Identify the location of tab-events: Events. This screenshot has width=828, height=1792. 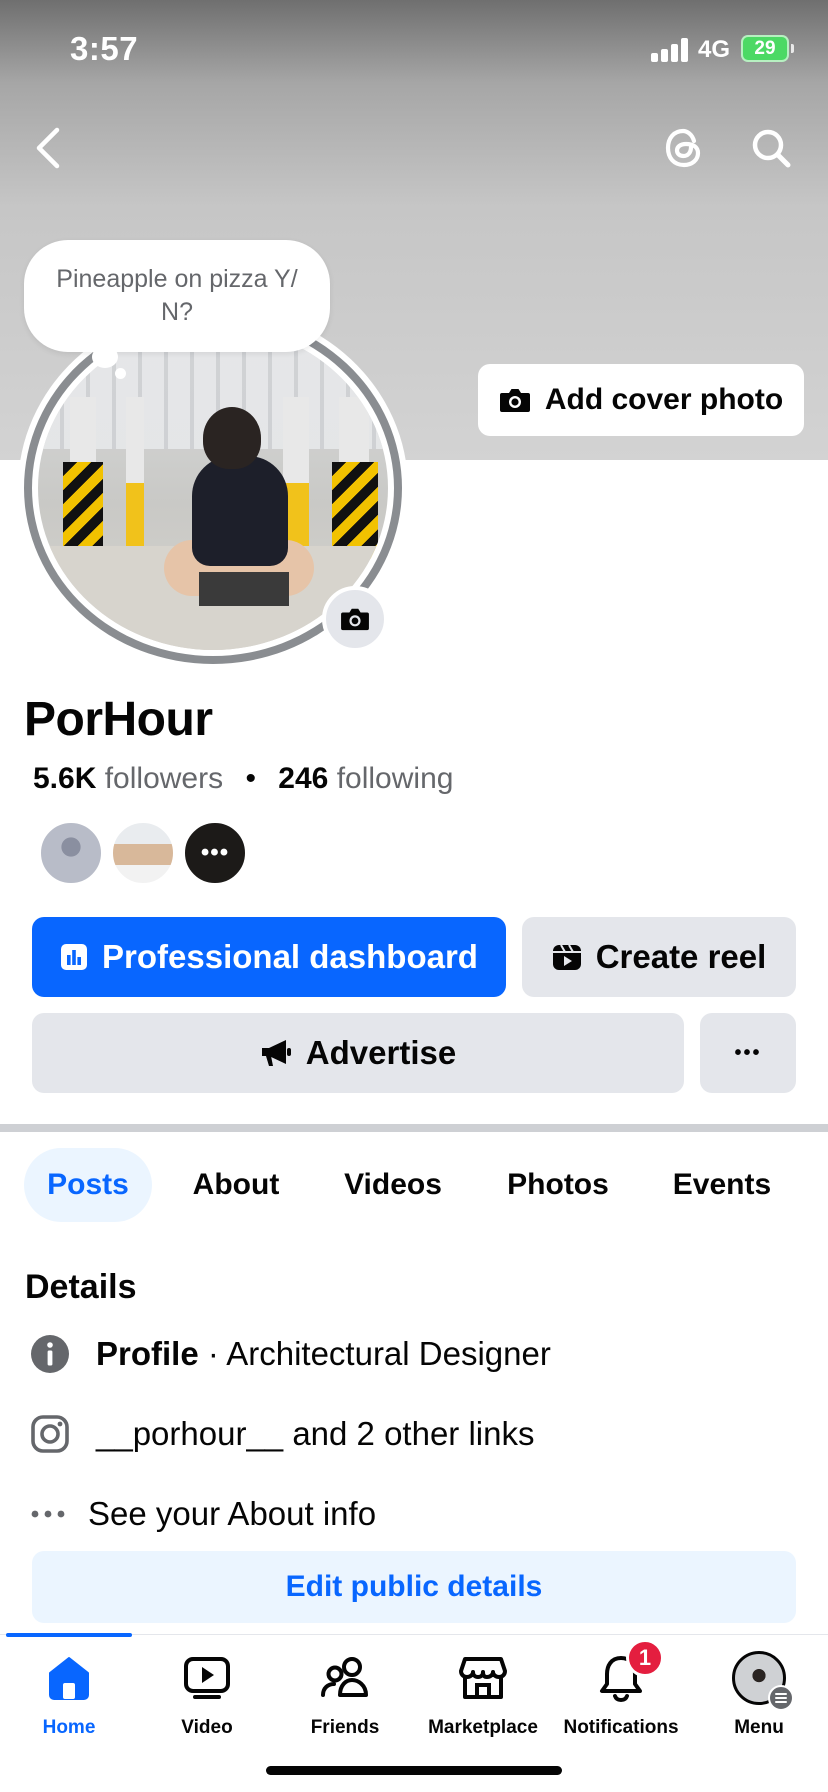
(722, 1185).